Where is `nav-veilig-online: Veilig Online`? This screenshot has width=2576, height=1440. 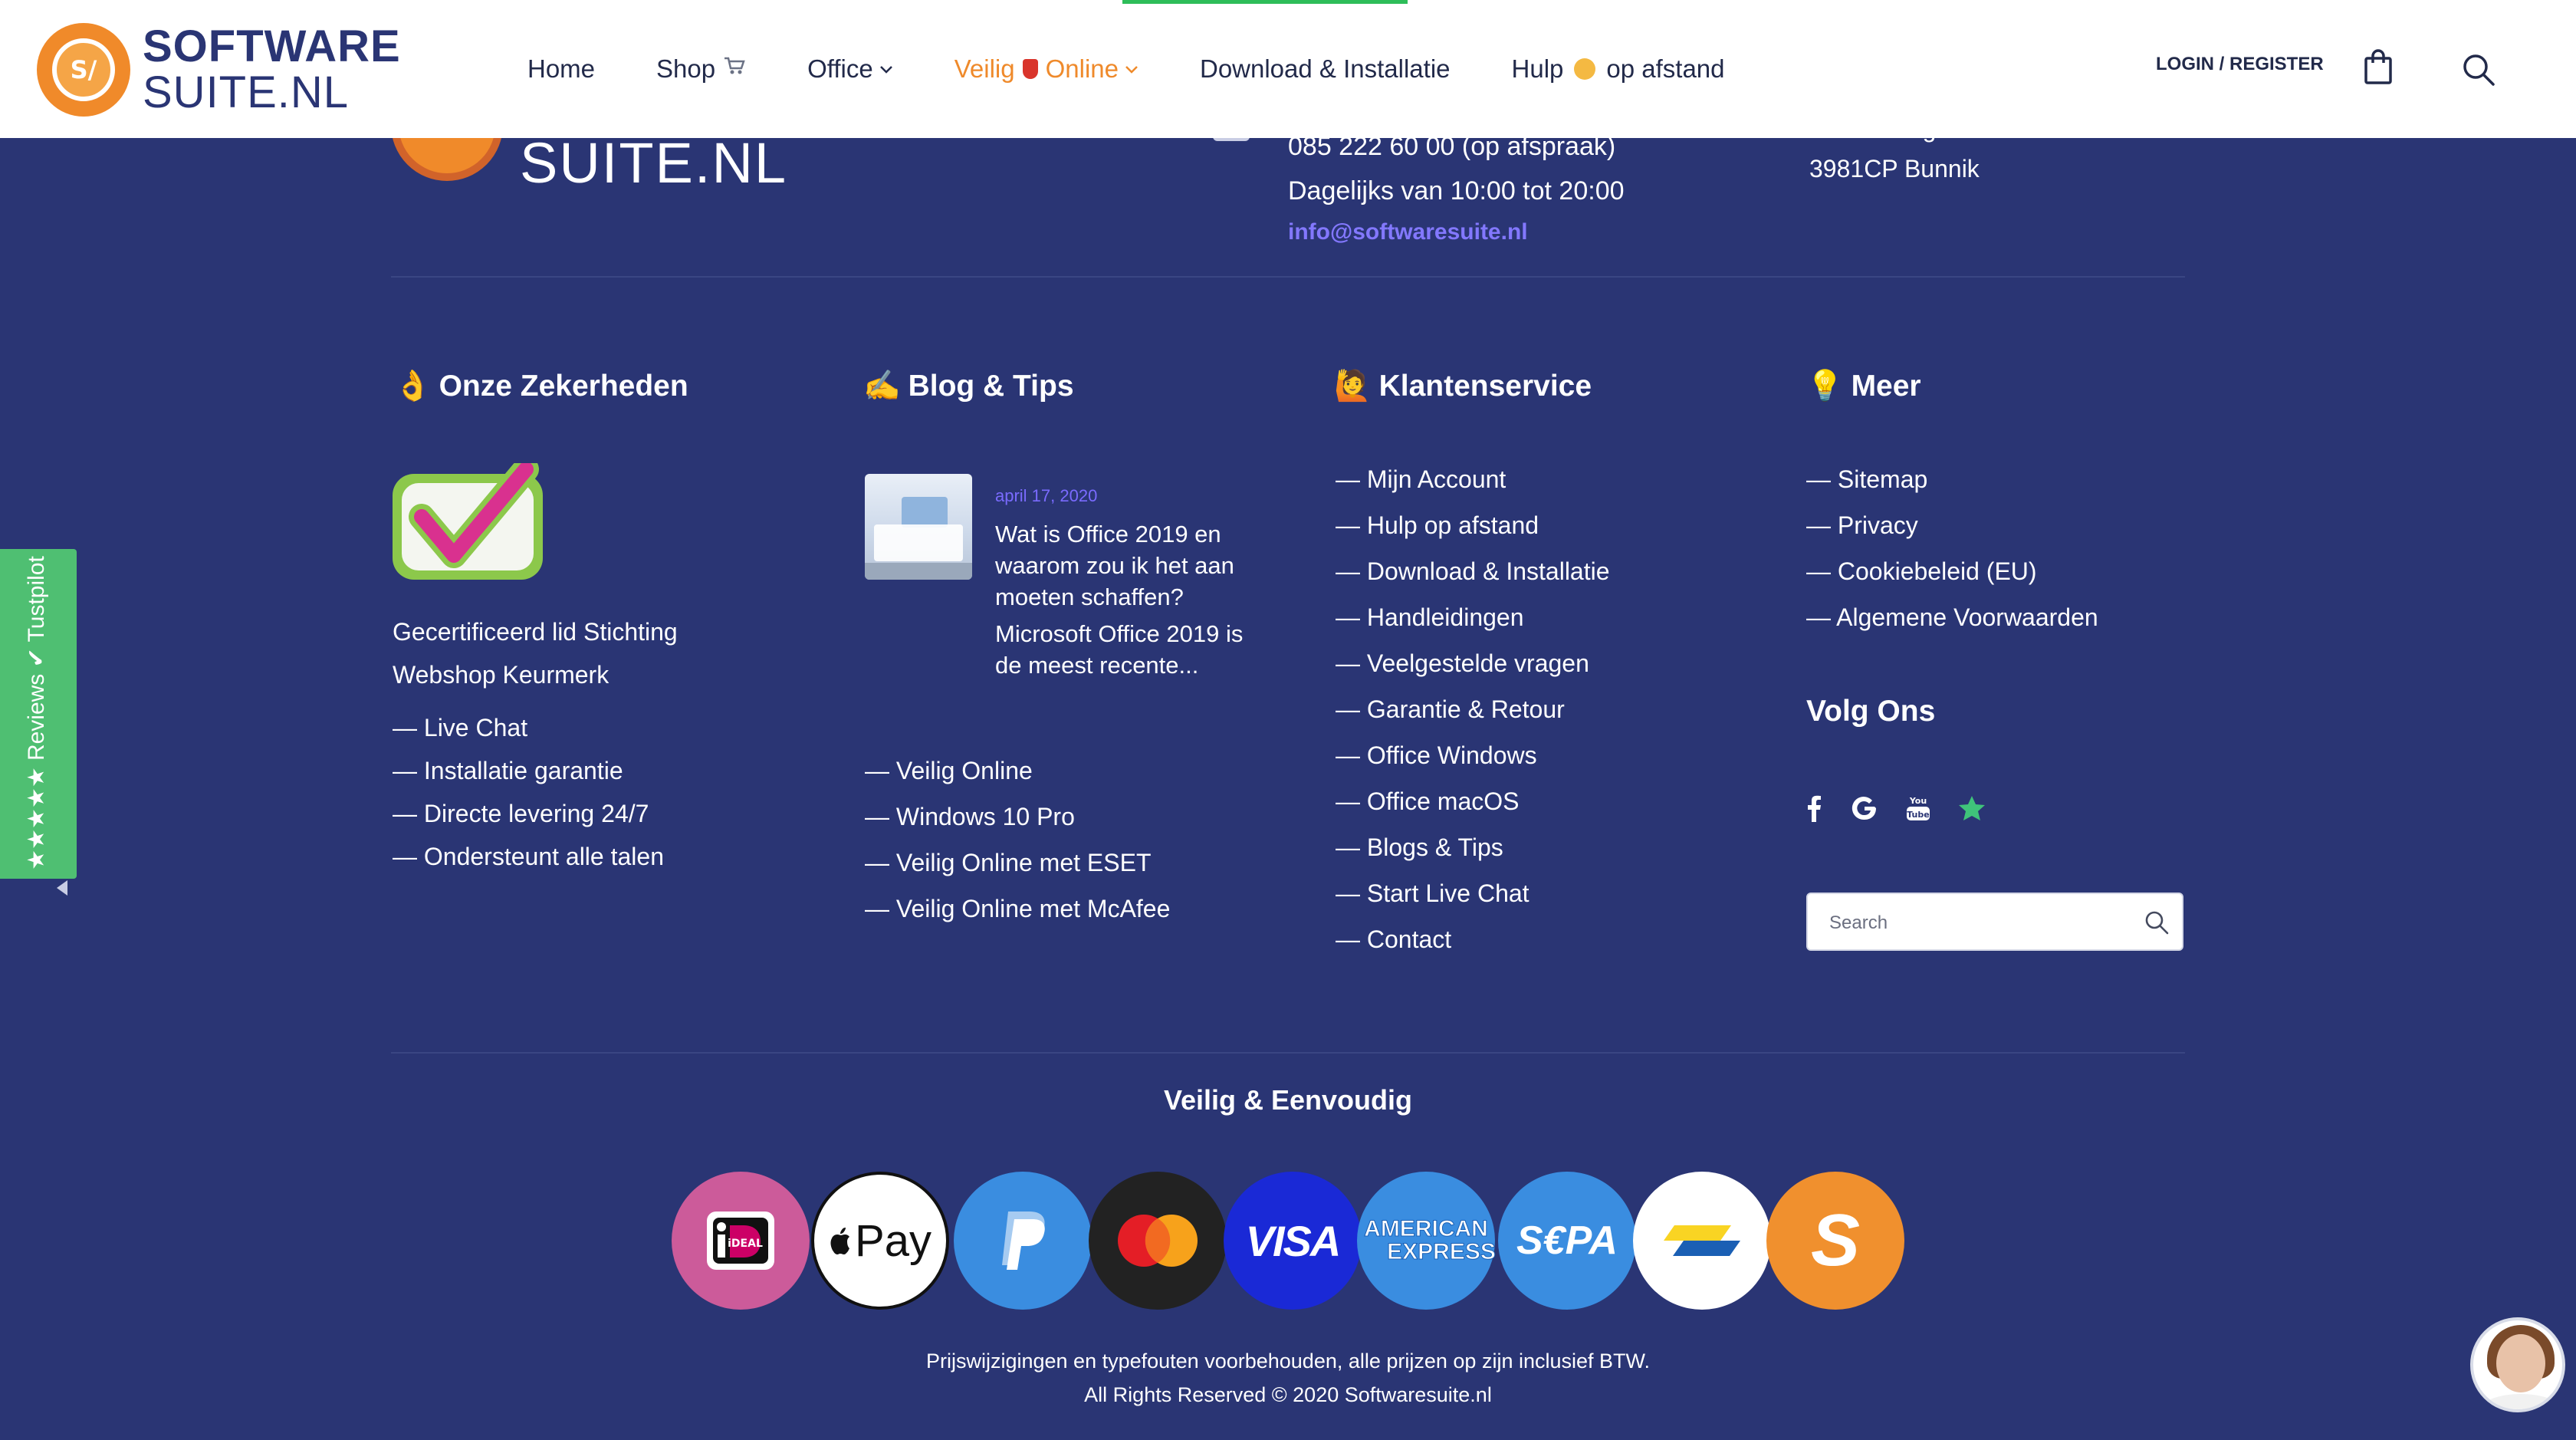
nav-veilig-online: Veilig Online is located at coordinates (1046, 69).